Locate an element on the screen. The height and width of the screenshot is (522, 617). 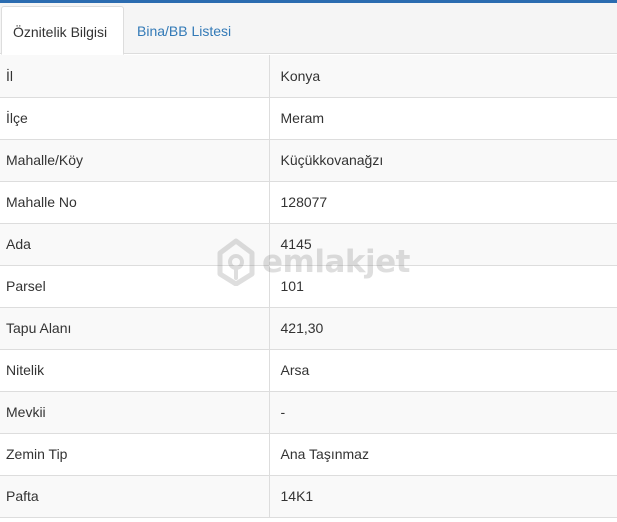
row-value: Küçükkovanağzı is located at coordinates (443, 160).